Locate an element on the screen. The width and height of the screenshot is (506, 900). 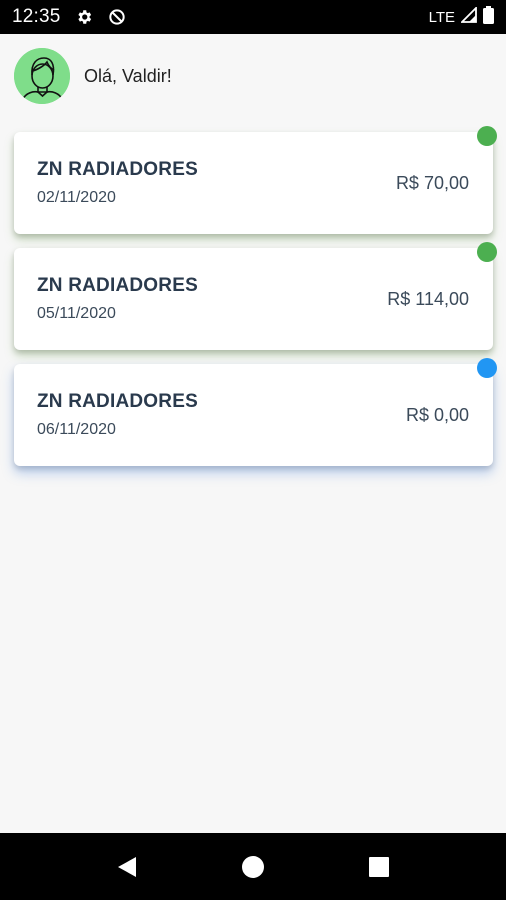
signal-icon is located at coordinates (468, 16).